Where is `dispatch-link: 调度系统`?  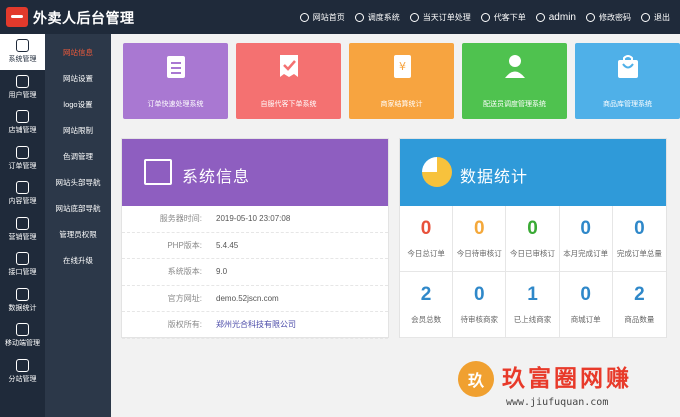
dispatch-link: 调度系统 is located at coordinates (377, 17).